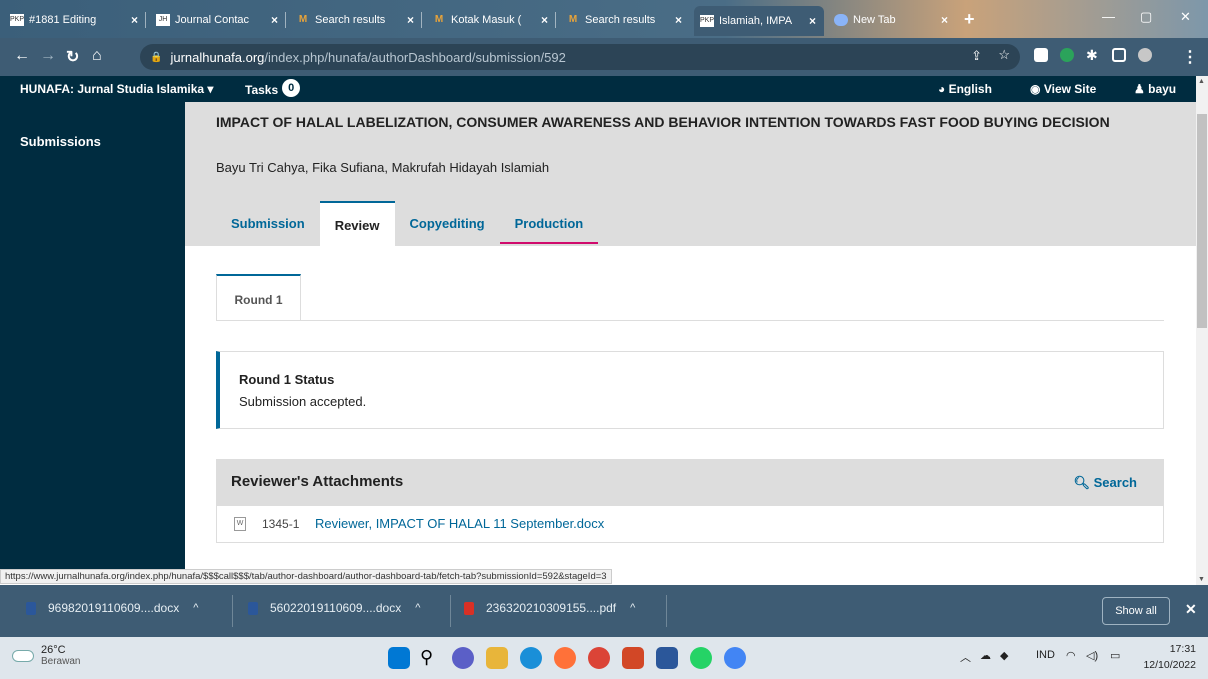 This screenshot has height=679, width=1208. I want to click on new-tab-plus-icon: +, so click(969, 19).